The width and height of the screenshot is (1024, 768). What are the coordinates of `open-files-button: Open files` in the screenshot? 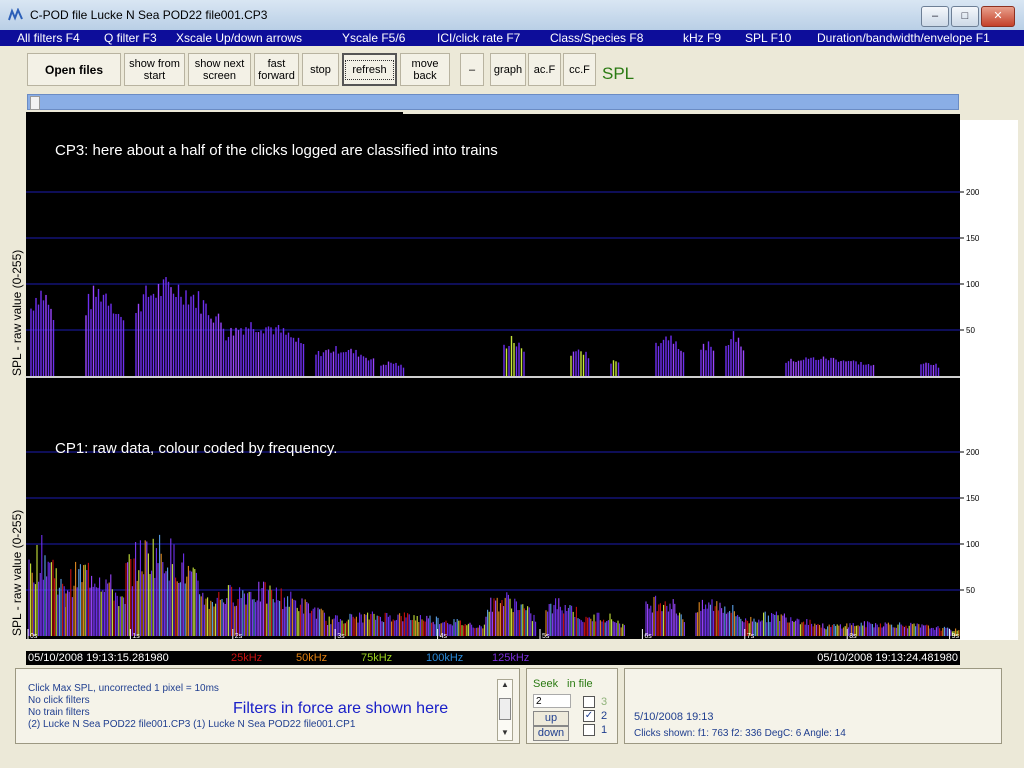 It's located at (74, 69).